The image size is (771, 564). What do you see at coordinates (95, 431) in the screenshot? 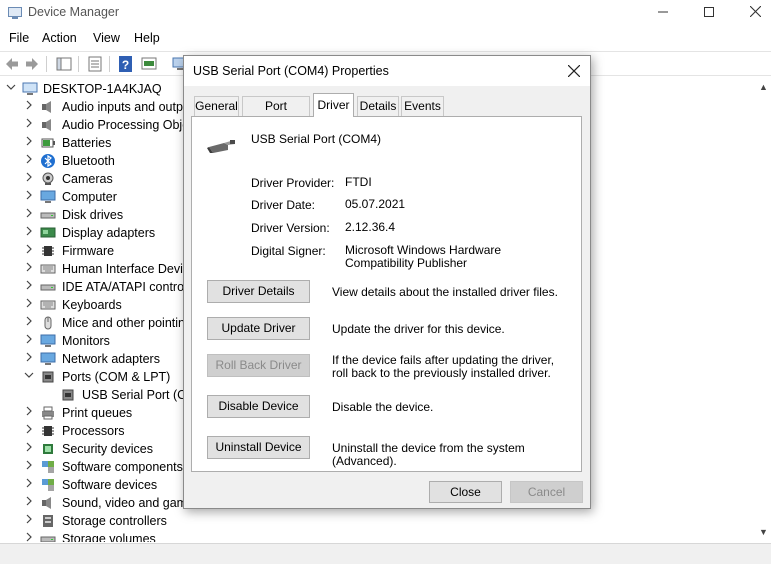
I see `tree-item-processors: Processors` at bounding box center [95, 431].